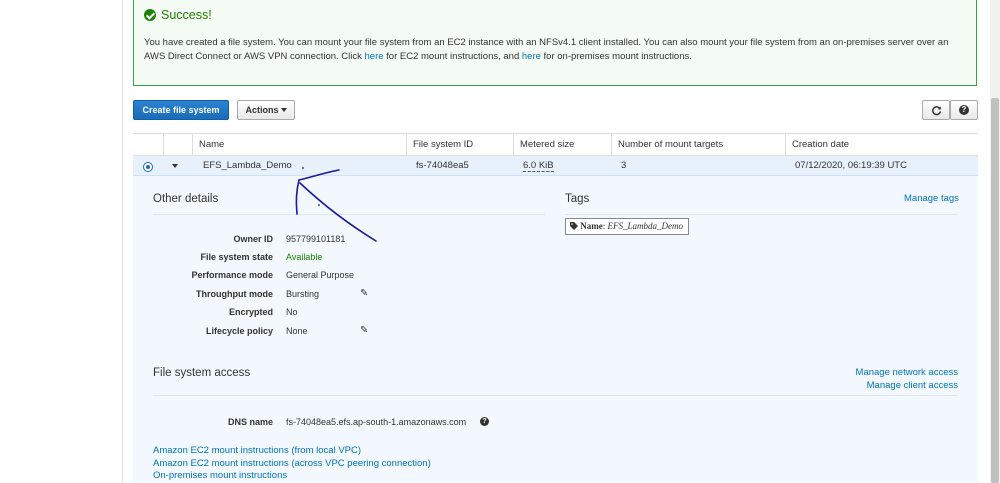 The width and height of the screenshot is (1000, 483). What do you see at coordinates (186, 15) in the screenshot?
I see `alert-title: Success!` at bounding box center [186, 15].